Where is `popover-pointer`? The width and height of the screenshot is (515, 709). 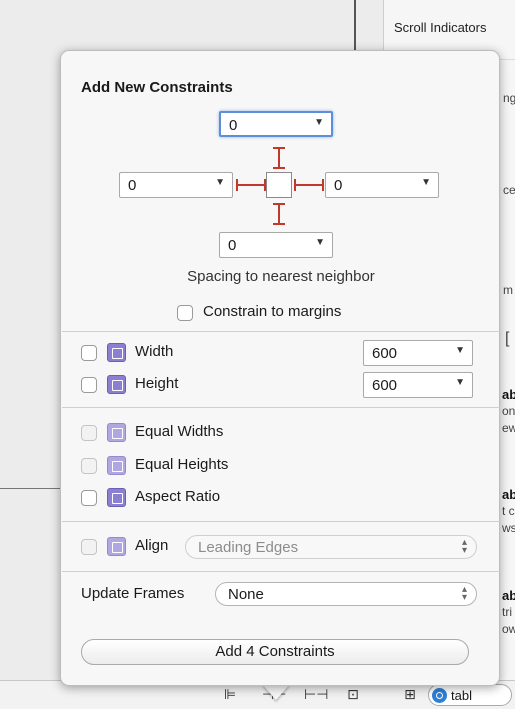 popover-pointer is located at coordinates (276, 692).